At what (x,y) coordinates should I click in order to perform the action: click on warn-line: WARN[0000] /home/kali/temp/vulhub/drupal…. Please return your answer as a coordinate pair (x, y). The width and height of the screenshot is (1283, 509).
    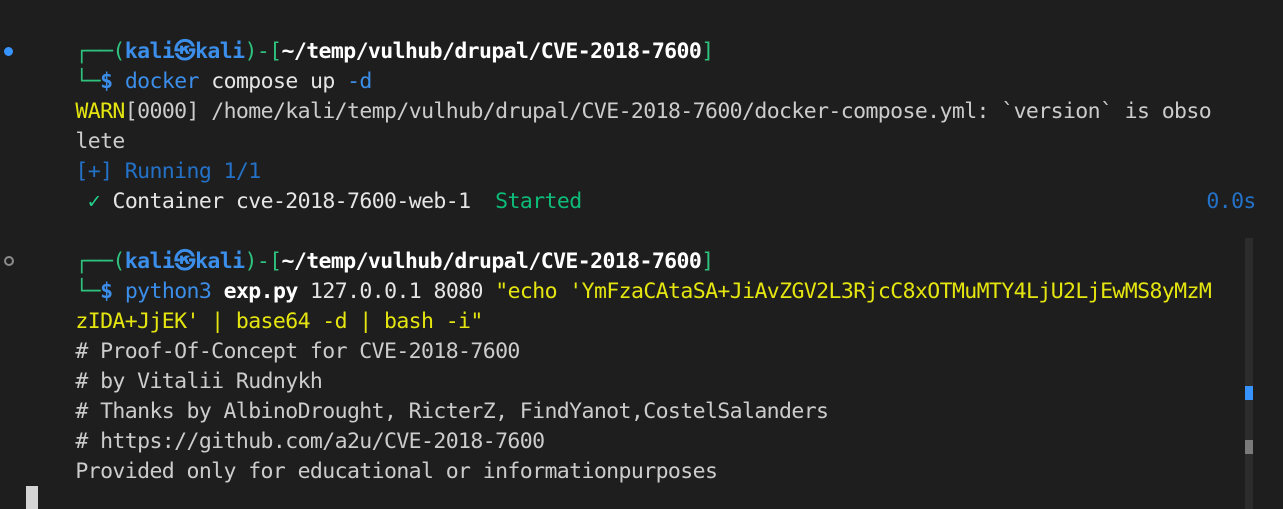
    Looking at the image, I should click on (618, 95).